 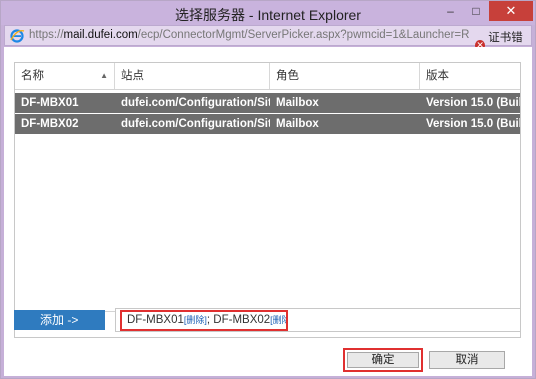 What do you see at coordinates (65, 76) in the screenshot?
I see `column-header-name: 名称 ▲` at bounding box center [65, 76].